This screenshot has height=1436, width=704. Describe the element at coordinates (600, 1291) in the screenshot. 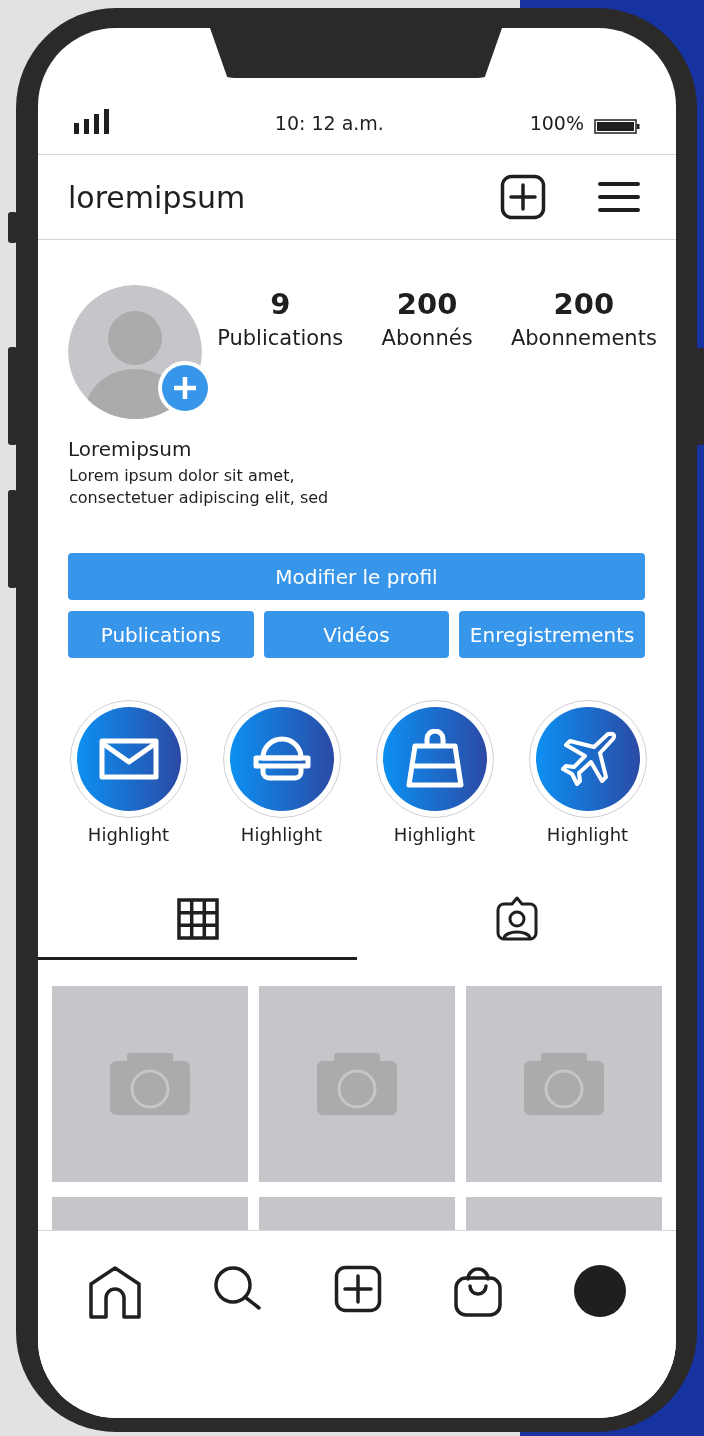

I see `profile-avatar` at that location.